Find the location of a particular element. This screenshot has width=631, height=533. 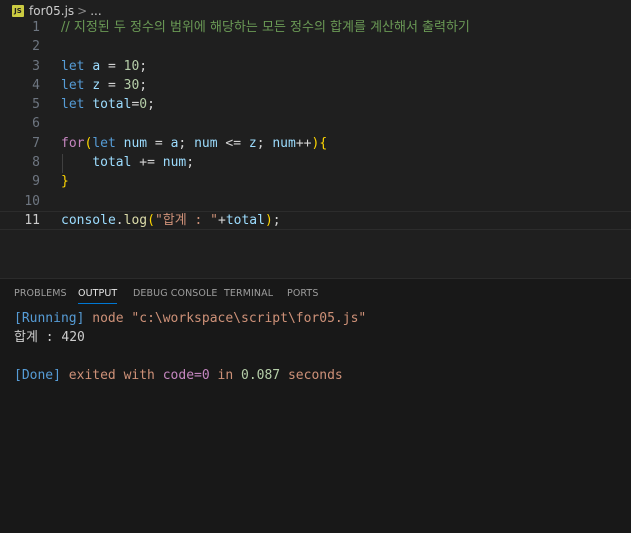

line-number: 3 is located at coordinates (36, 66).